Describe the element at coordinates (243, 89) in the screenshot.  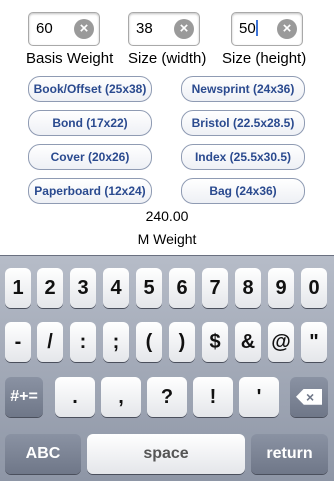
I see `preset-newsprint-button: Newsprint (24x36)` at that location.